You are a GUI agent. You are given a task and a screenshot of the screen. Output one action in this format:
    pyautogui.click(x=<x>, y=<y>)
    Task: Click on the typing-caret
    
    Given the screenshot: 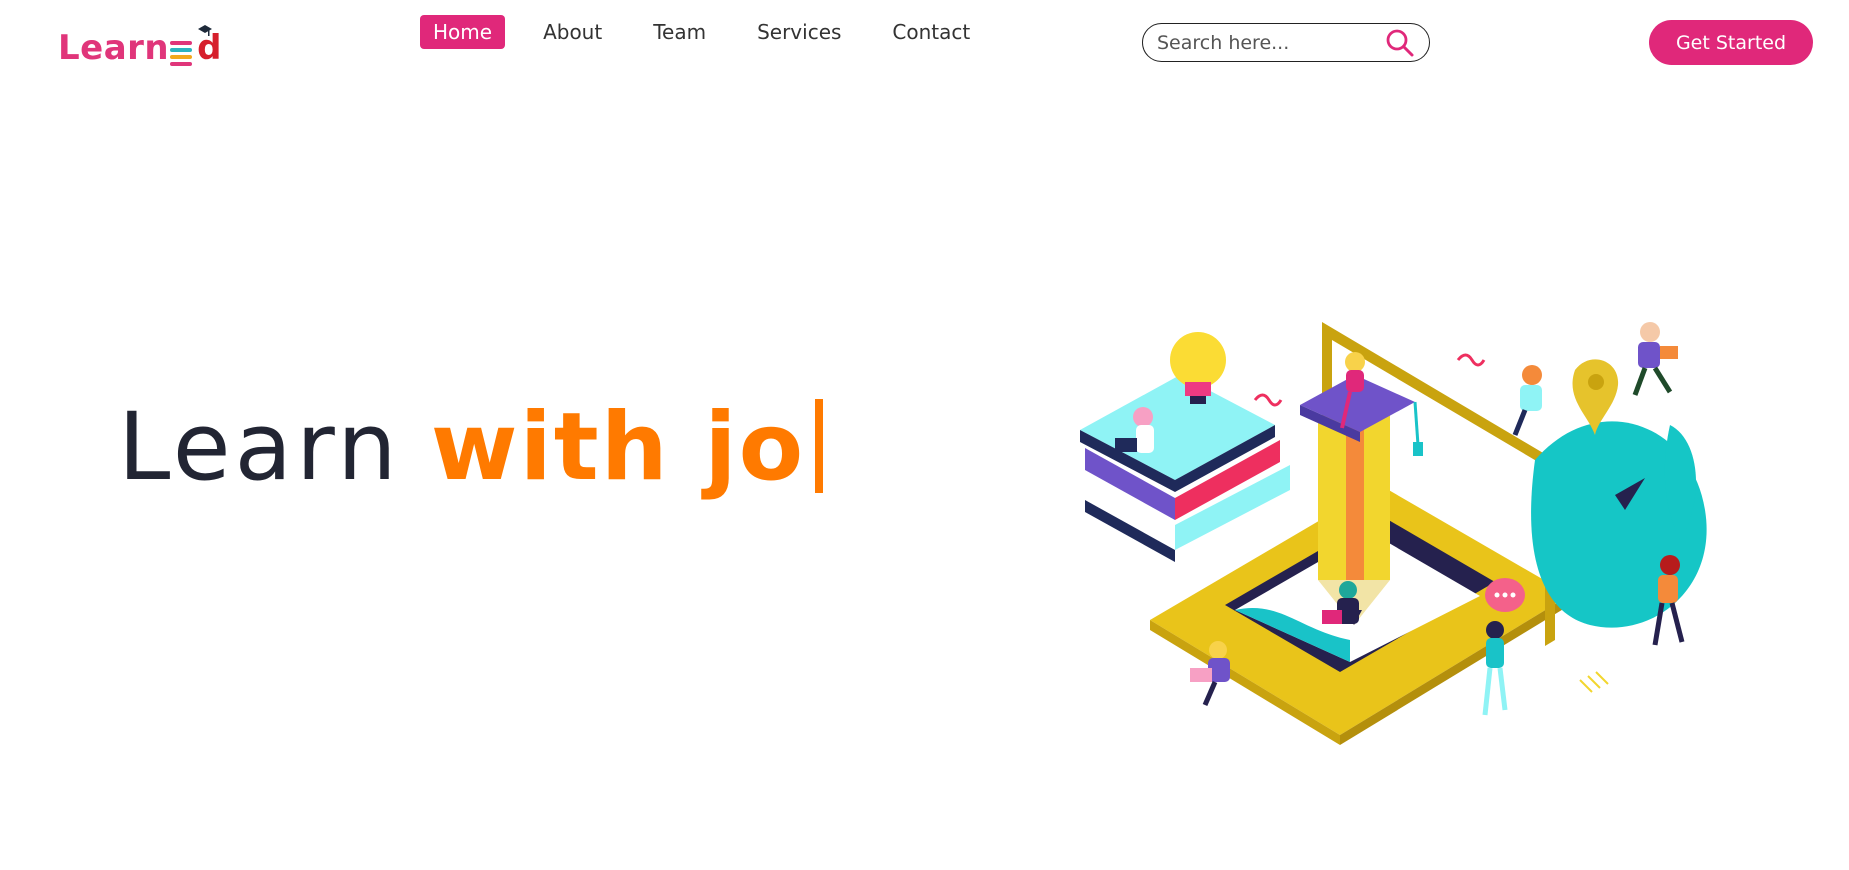 What is the action you would take?
    pyautogui.click(x=819, y=446)
    